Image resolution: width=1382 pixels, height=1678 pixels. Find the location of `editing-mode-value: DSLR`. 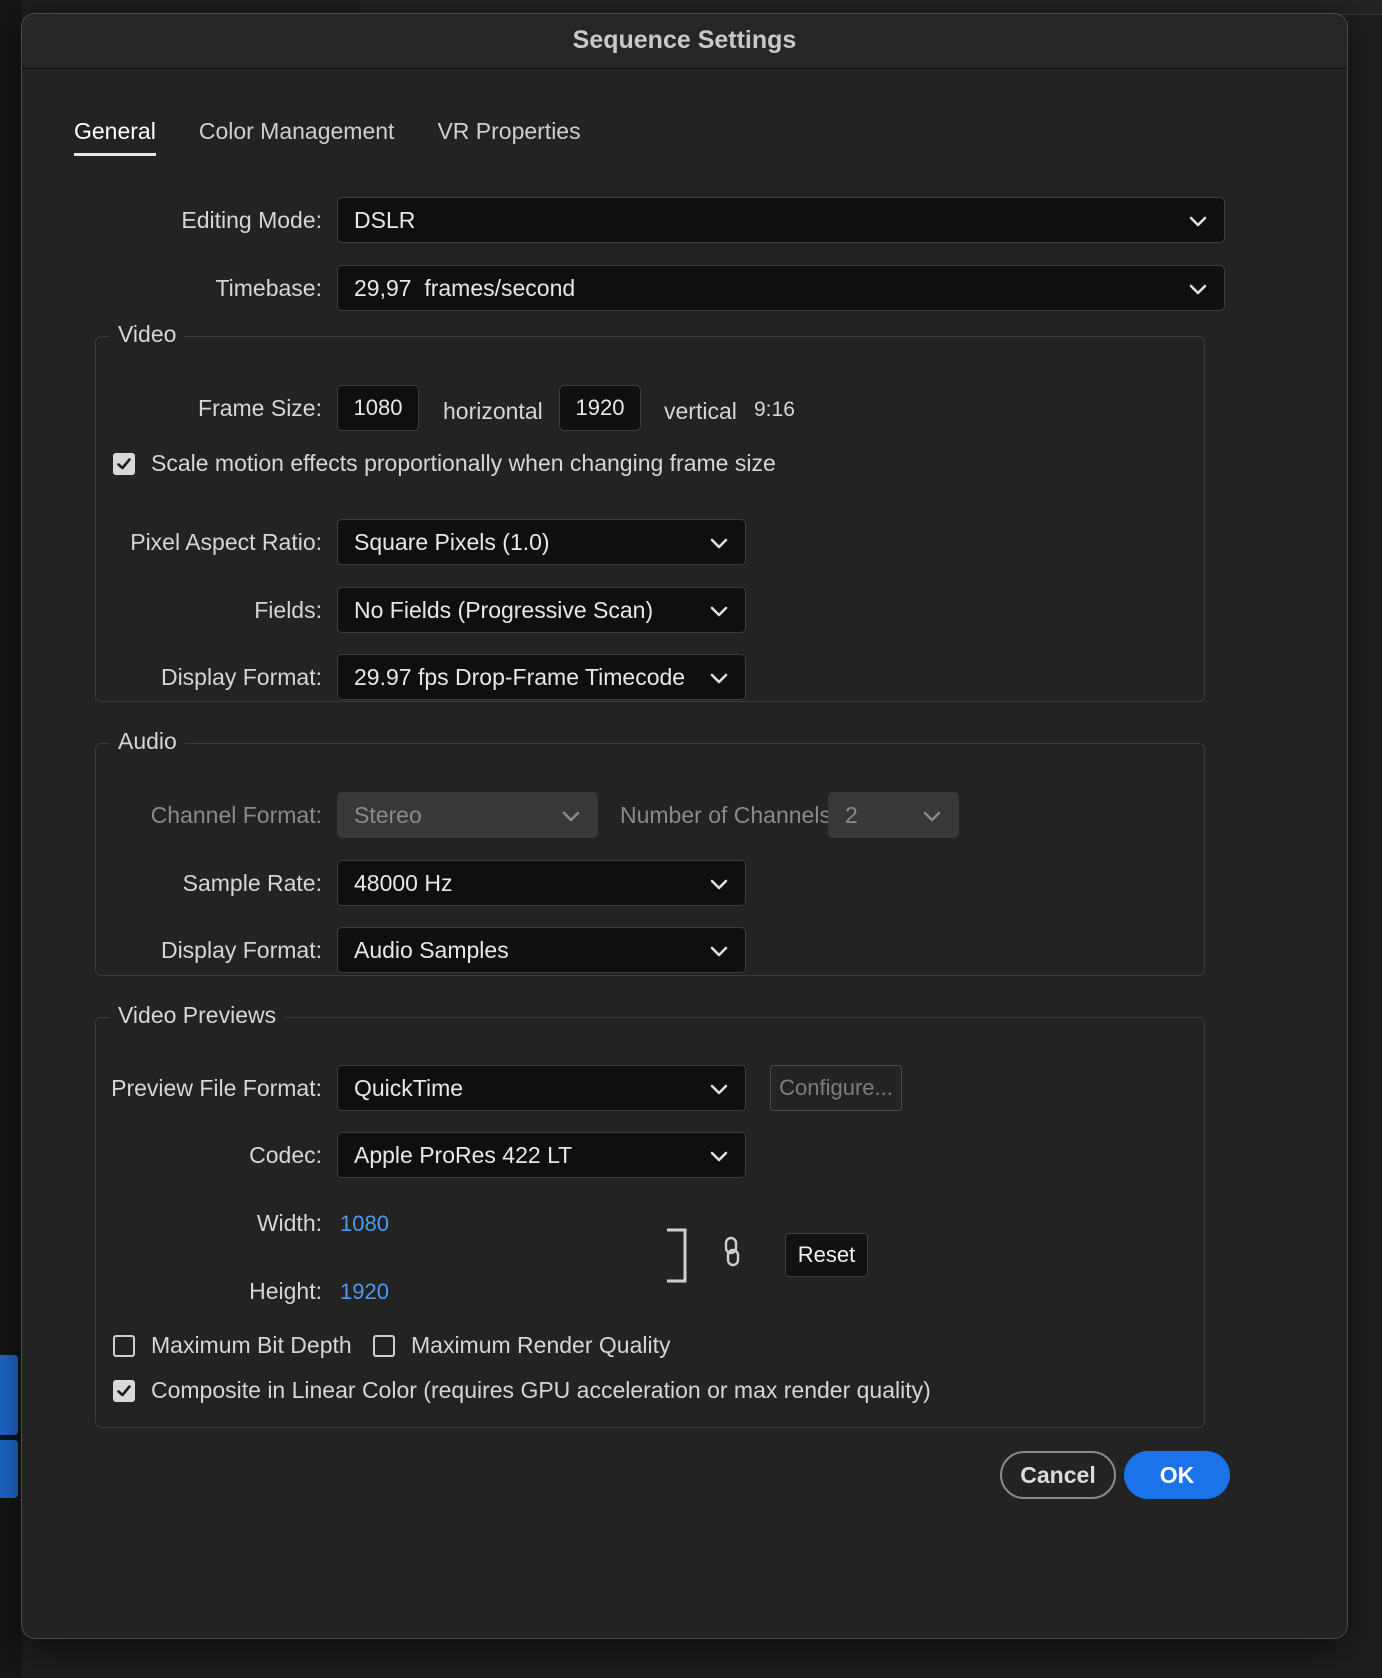

editing-mode-value: DSLR is located at coordinates (385, 220).